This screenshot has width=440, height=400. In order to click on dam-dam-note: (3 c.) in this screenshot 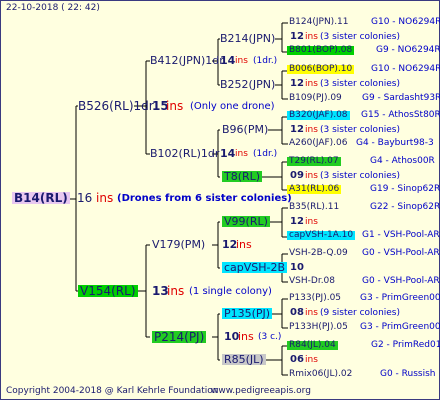, I will do `click(270, 337)`.